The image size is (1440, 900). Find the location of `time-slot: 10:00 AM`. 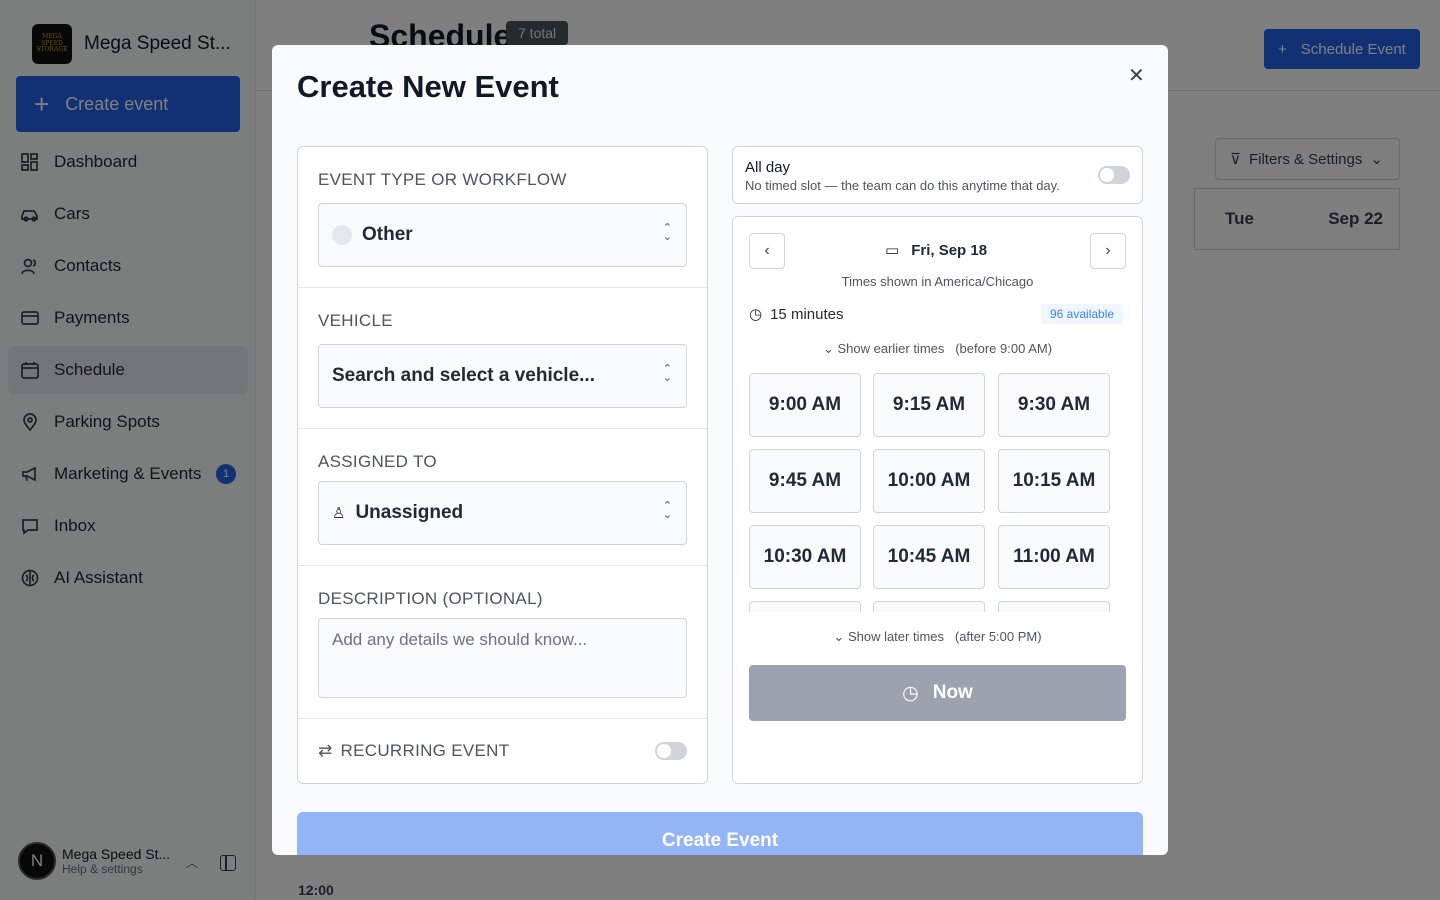

time-slot: 10:00 AM is located at coordinates (929, 481).